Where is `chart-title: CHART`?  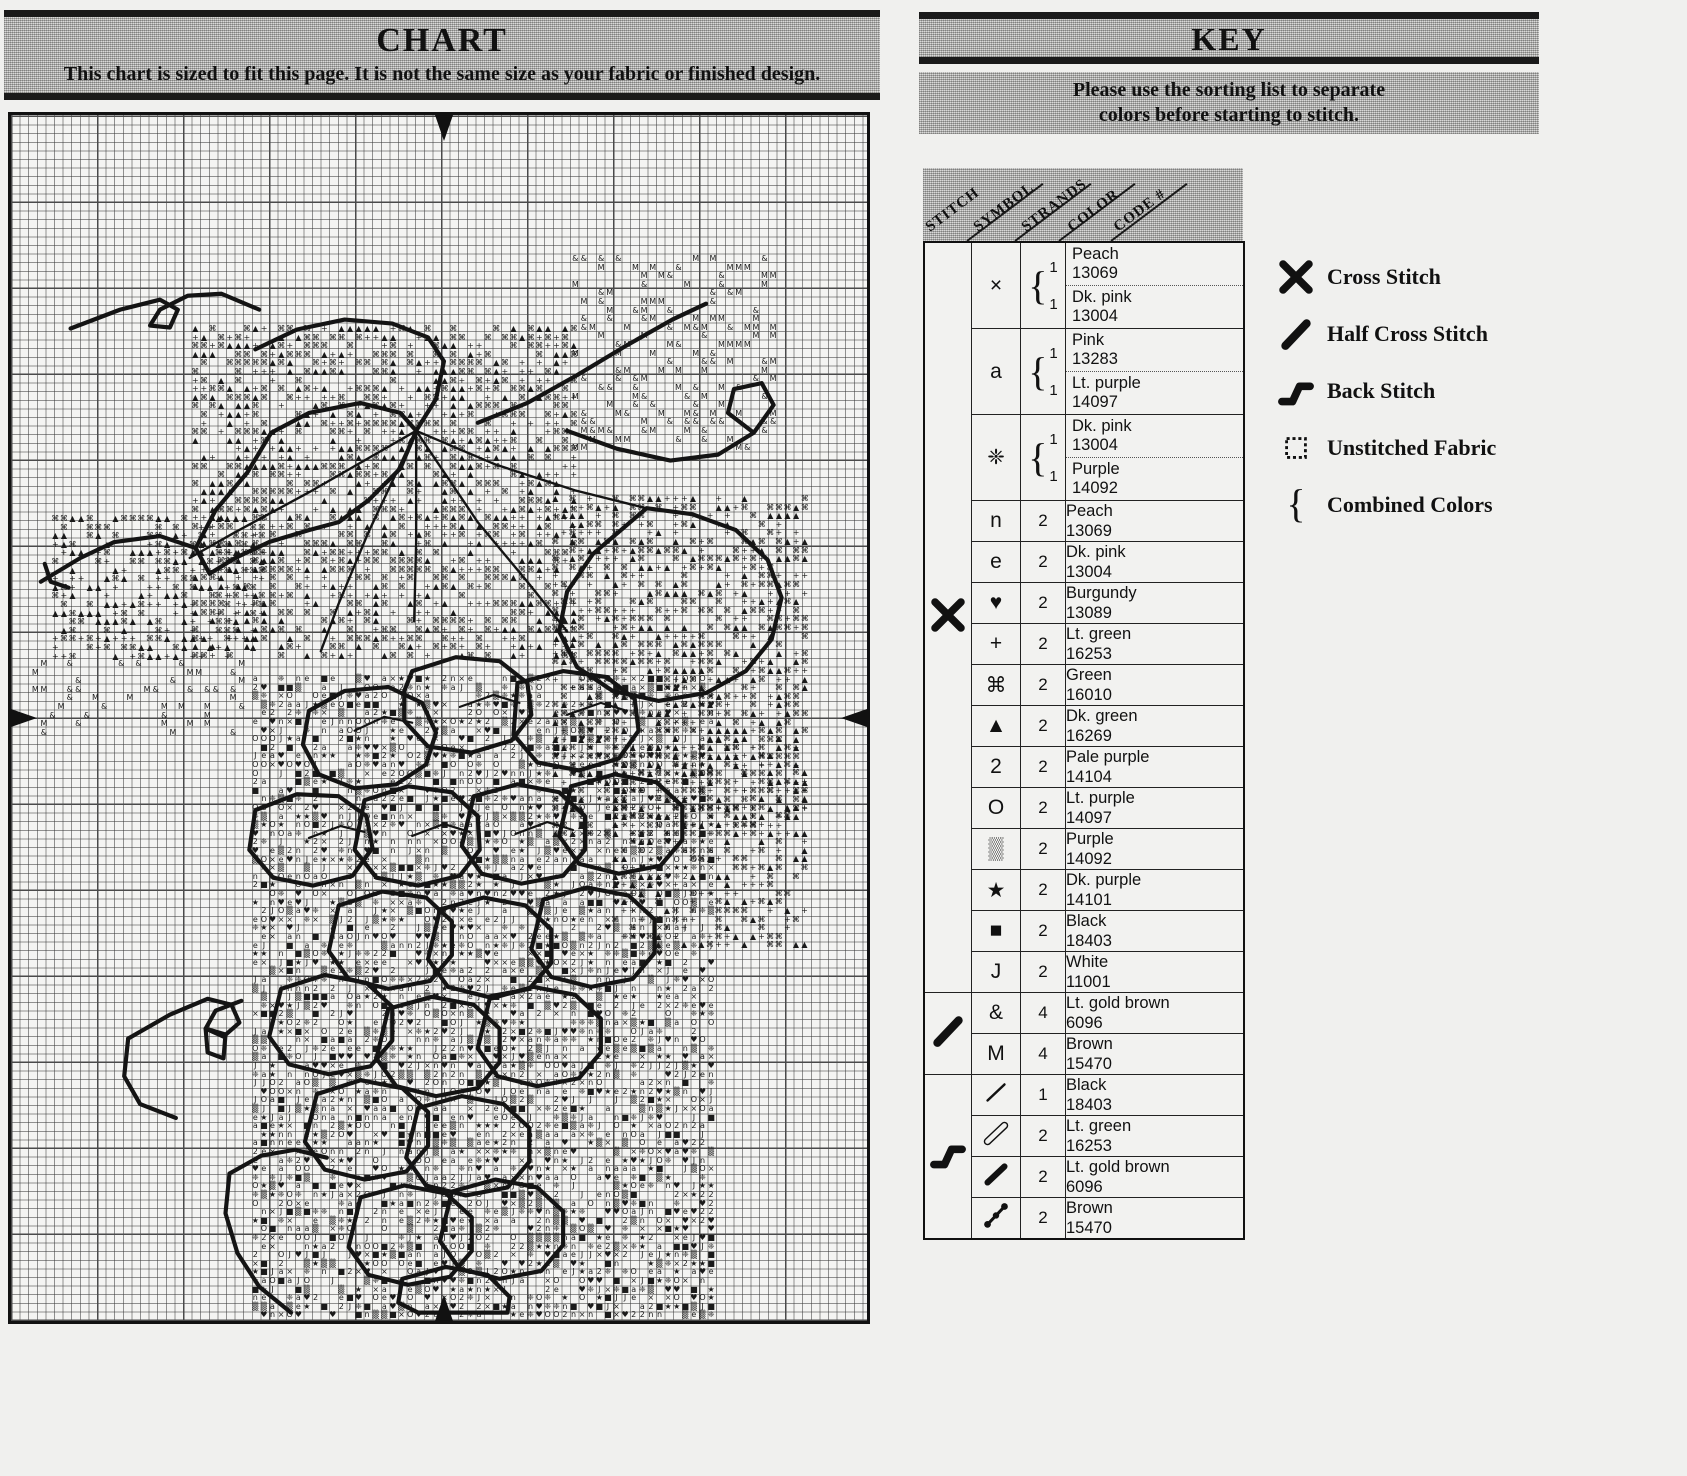 chart-title: CHART is located at coordinates (442, 41).